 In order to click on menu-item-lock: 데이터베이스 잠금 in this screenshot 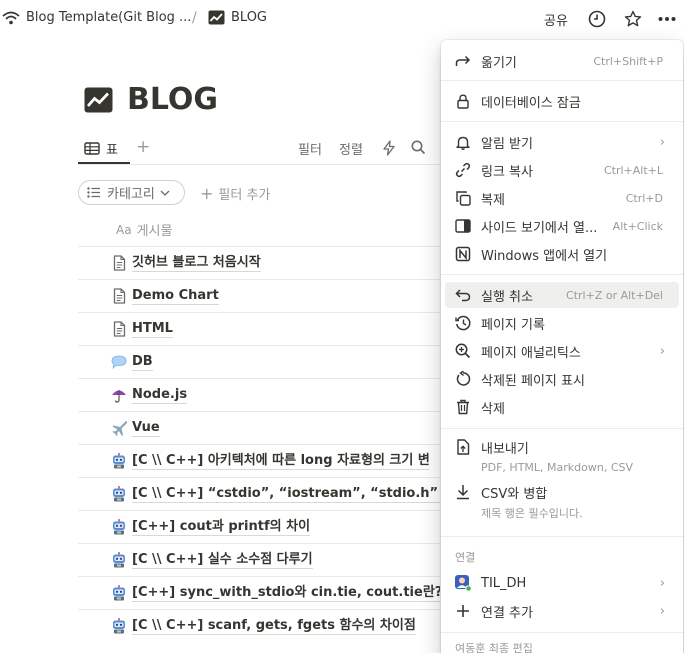, I will do `click(562, 101)`.